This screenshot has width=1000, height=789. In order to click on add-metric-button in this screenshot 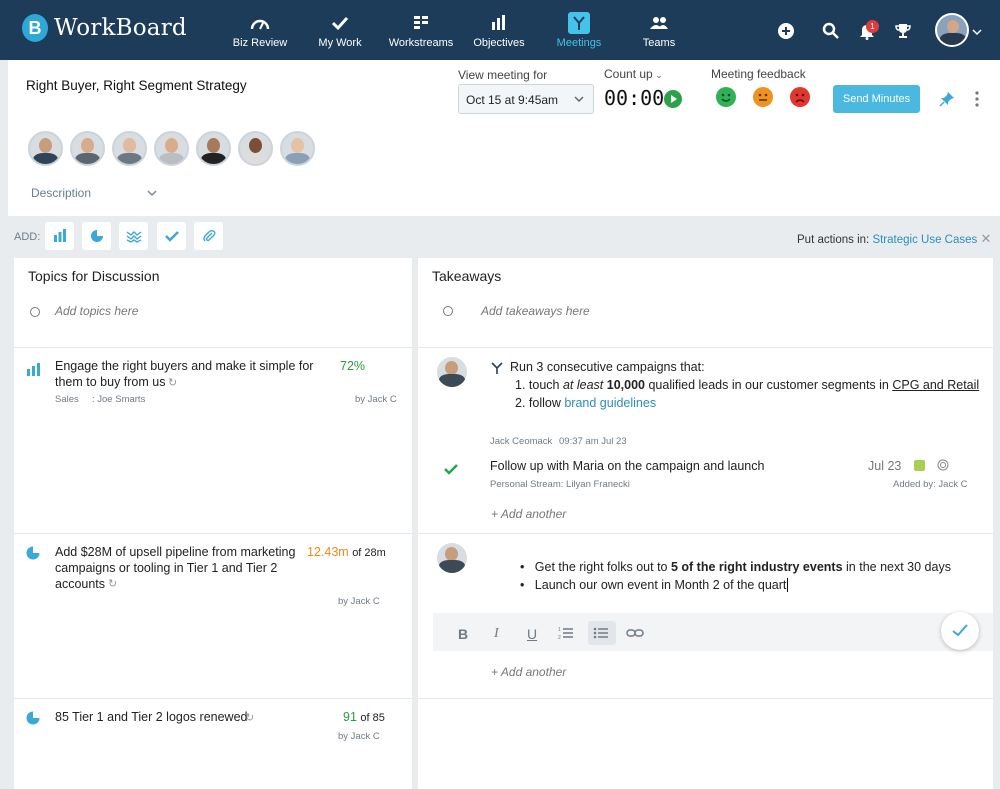, I will do `click(59, 236)`.